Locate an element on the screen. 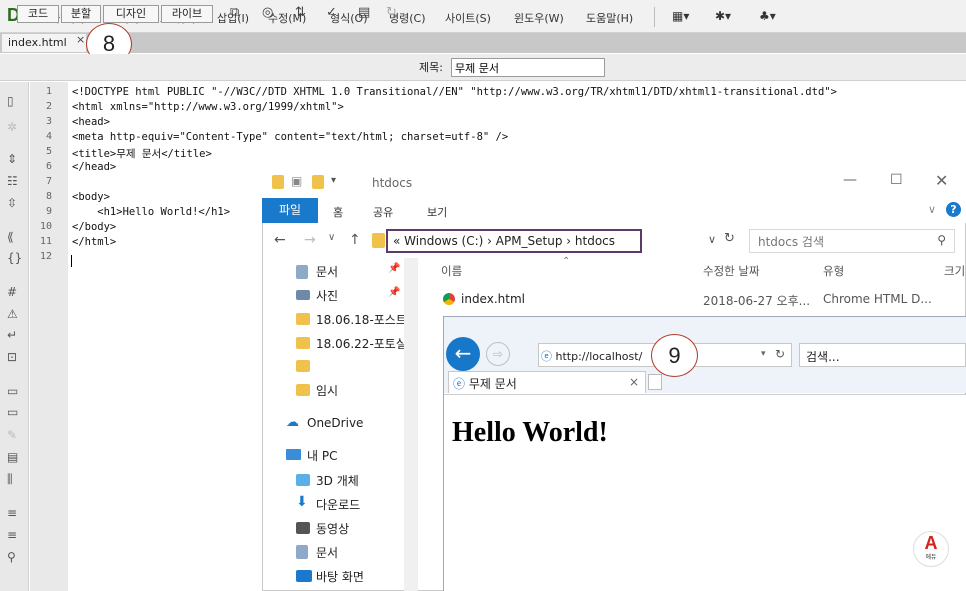 The image size is (966, 591). document-icon is located at coordinates (302, 552).